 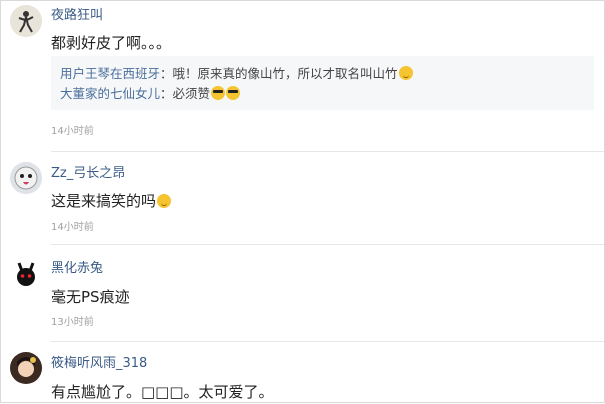 What do you see at coordinates (164, 201) in the screenshot?
I see `grin-emoji` at bounding box center [164, 201].